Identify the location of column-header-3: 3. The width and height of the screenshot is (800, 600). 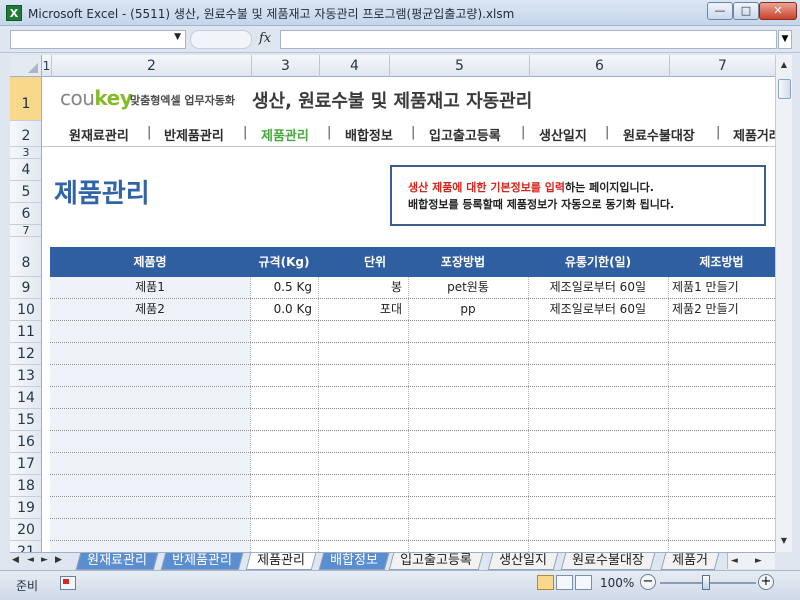
(286, 66).